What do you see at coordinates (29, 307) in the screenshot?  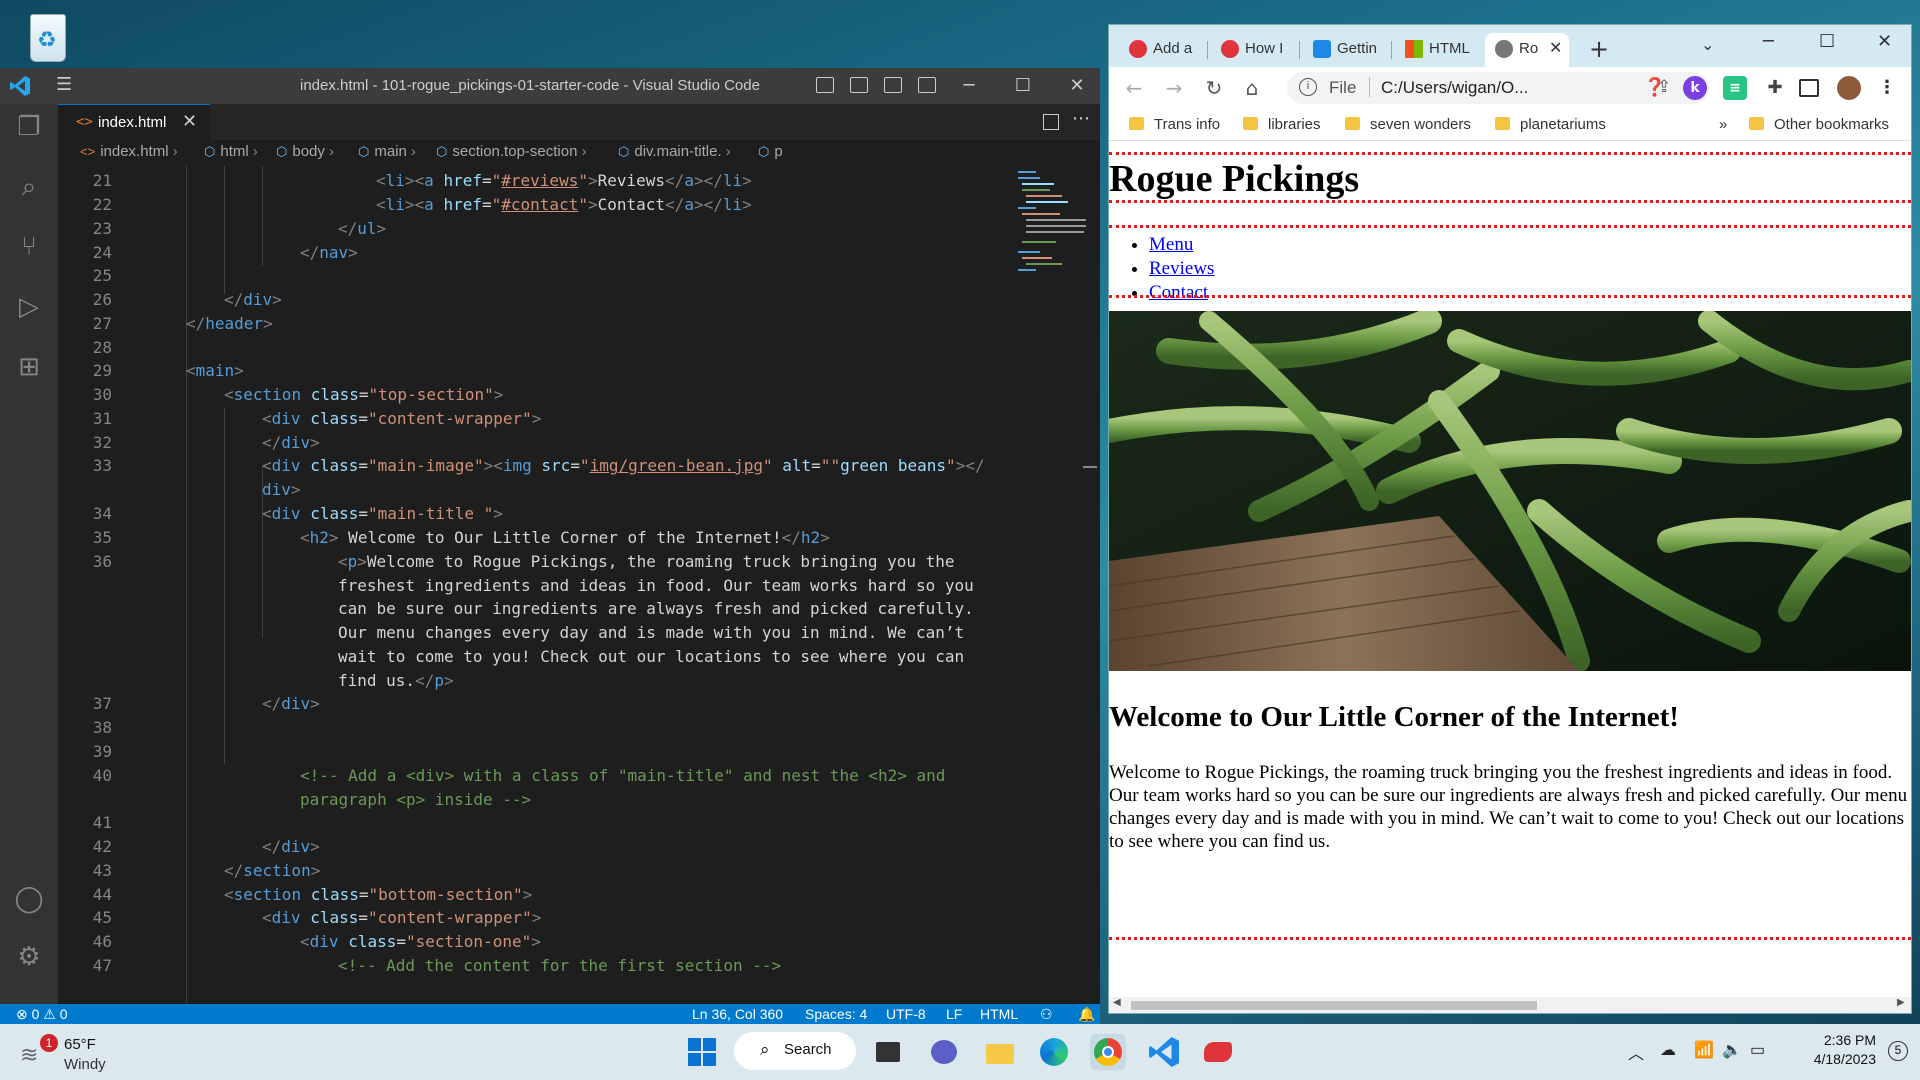 I see `run-debug-icon: ▷` at bounding box center [29, 307].